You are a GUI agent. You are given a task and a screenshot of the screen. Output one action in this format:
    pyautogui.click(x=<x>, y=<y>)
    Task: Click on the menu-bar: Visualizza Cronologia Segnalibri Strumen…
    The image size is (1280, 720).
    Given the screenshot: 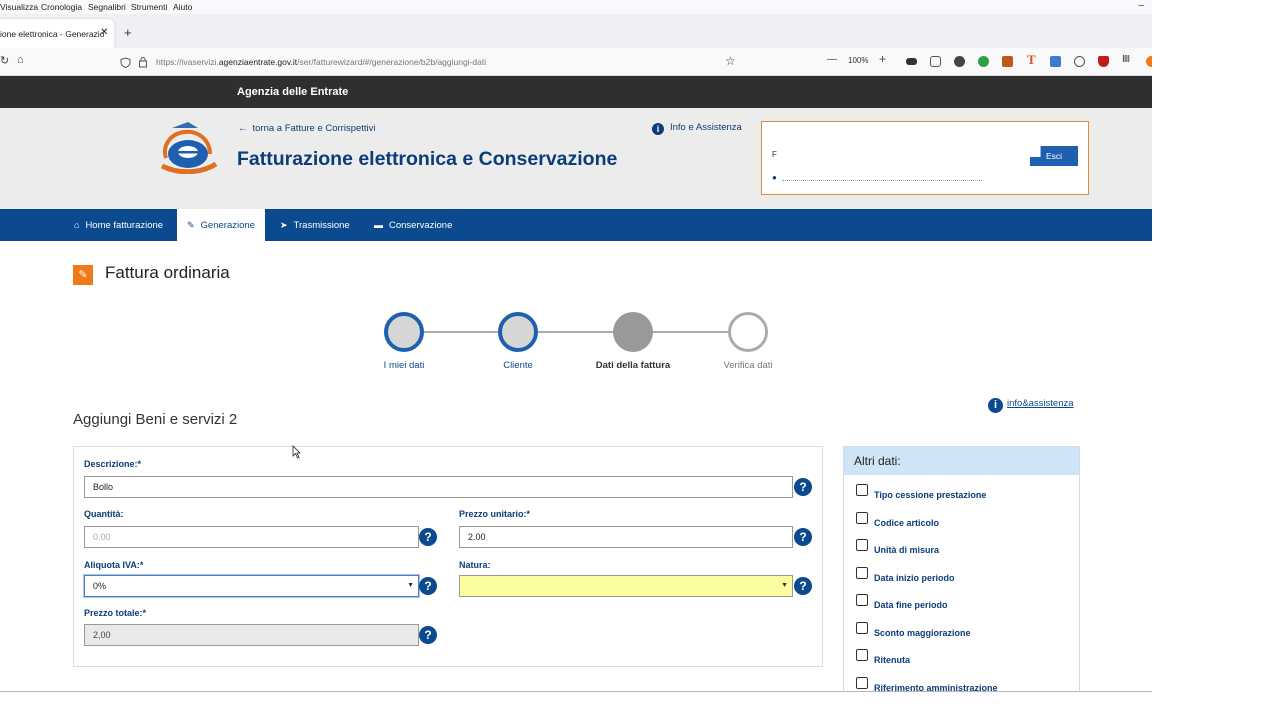 What is the action you would take?
    pyautogui.click(x=576, y=7)
    